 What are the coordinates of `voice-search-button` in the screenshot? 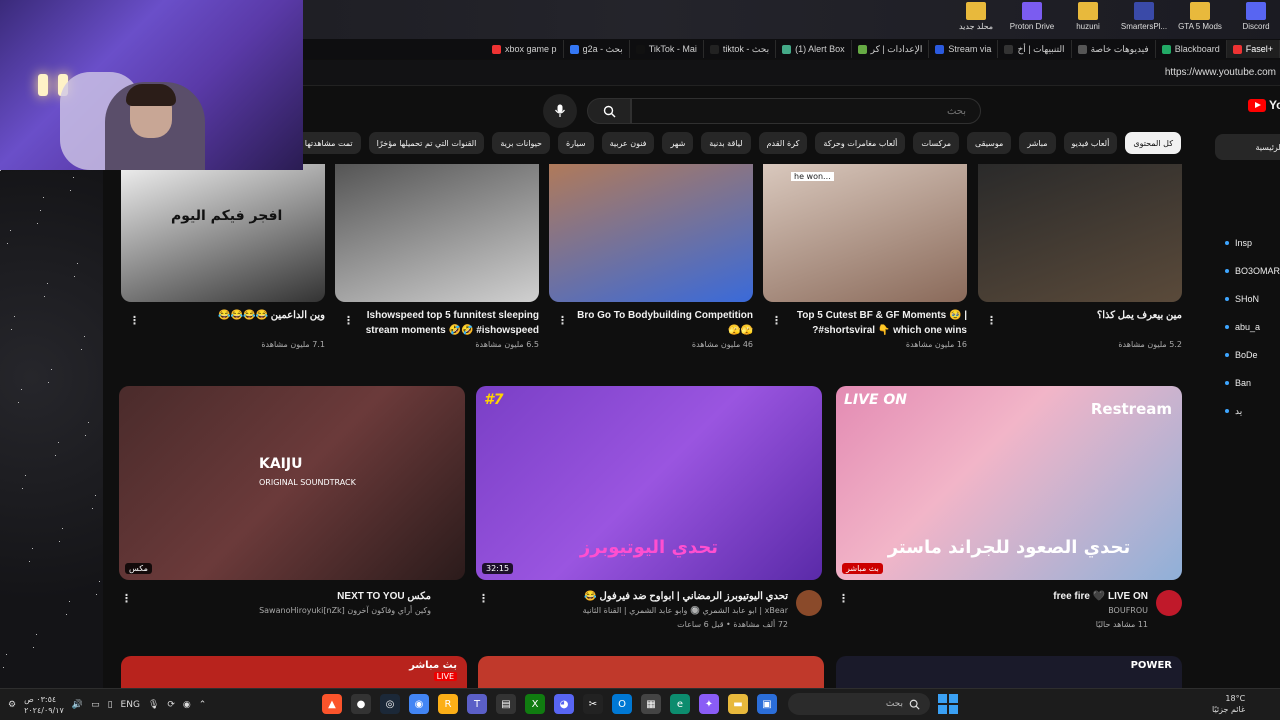 It's located at (560, 111).